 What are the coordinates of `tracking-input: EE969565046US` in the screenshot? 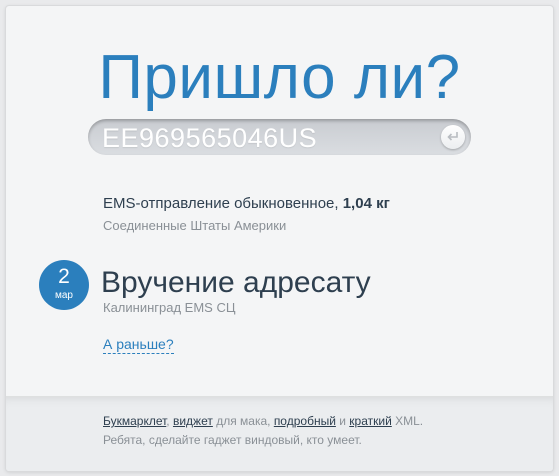 It's located at (279, 137).